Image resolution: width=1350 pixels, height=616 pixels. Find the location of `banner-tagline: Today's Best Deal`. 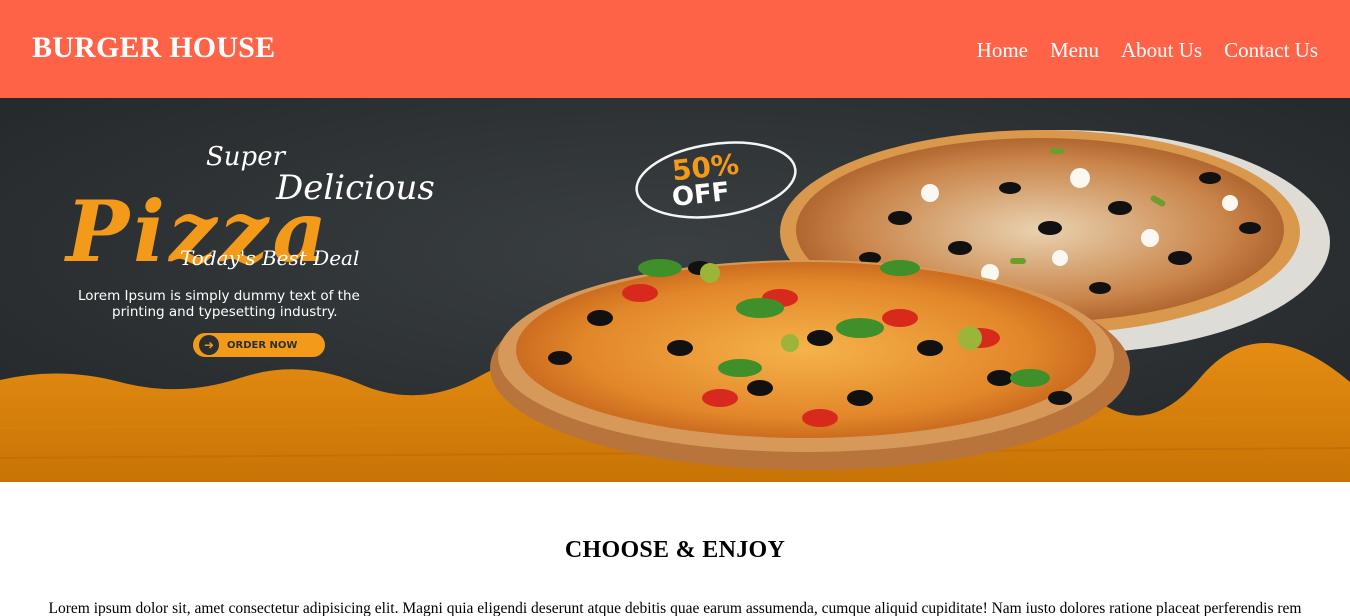

banner-tagline: Today's Best Deal is located at coordinates (270, 258).